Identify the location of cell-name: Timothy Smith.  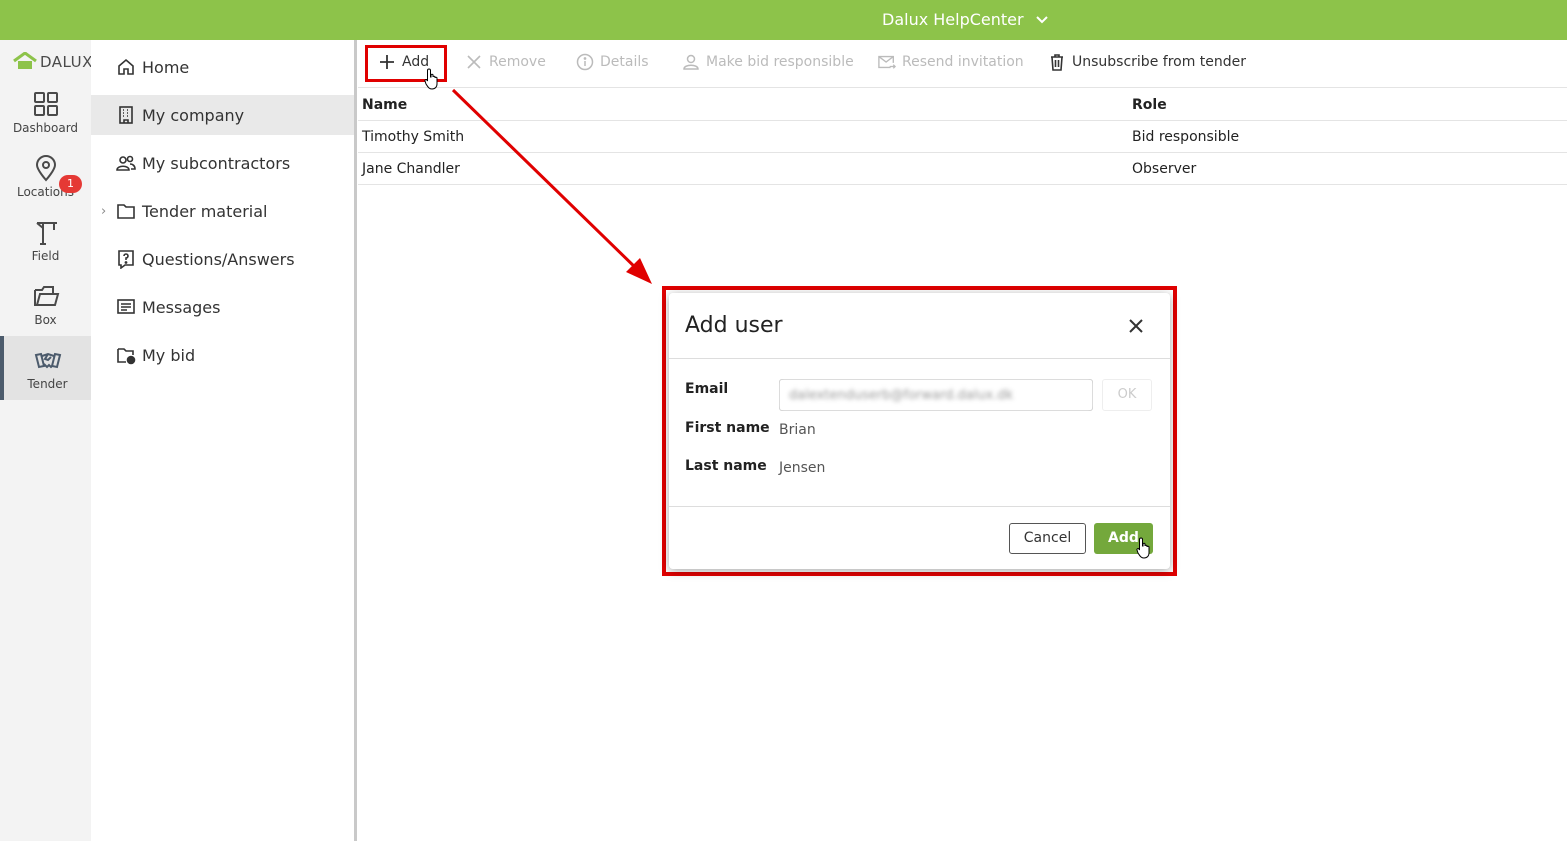
(413, 137).